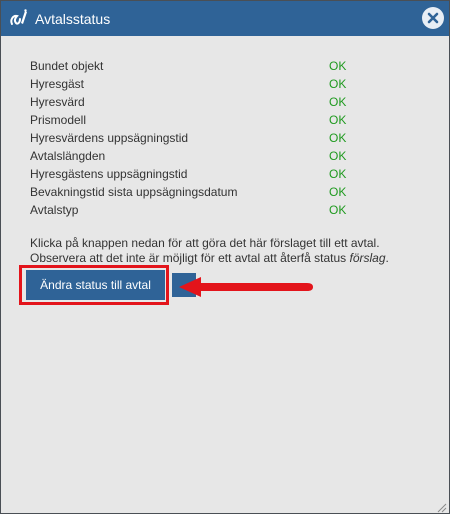 The width and height of the screenshot is (450, 518). Describe the element at coordinates (195, 174) in the screenshot. I see `status-row: Hyresgästens uppsägningstid OK` at that location.